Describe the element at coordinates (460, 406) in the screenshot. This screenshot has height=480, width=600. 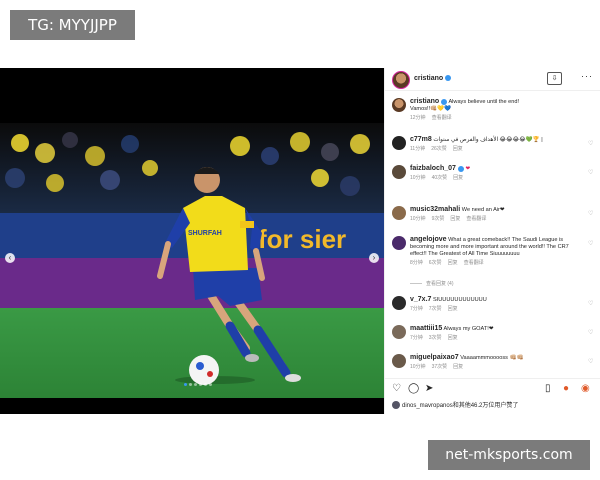
I see `likes-text: dinos_mavropanos和其他46.2万位用户赞了` at that location.